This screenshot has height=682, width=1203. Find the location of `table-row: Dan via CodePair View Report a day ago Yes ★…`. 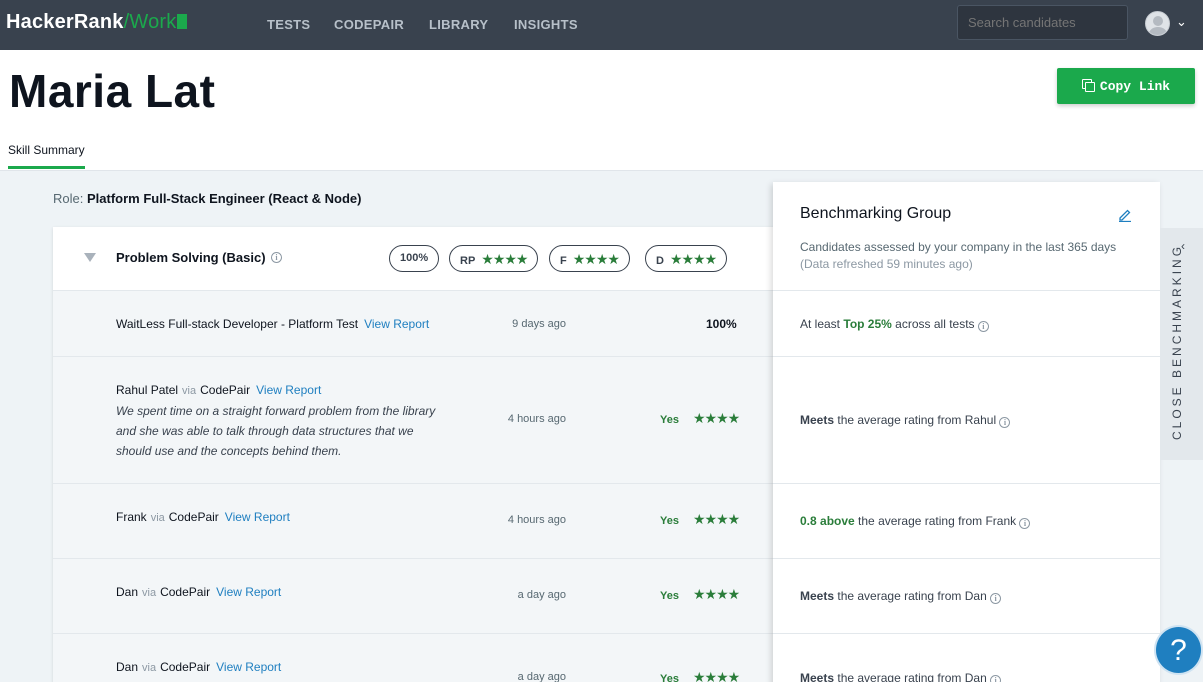

table-row: Dan via CodePair View Report a day ago Yes ★… is located at coordinates (414, 596).